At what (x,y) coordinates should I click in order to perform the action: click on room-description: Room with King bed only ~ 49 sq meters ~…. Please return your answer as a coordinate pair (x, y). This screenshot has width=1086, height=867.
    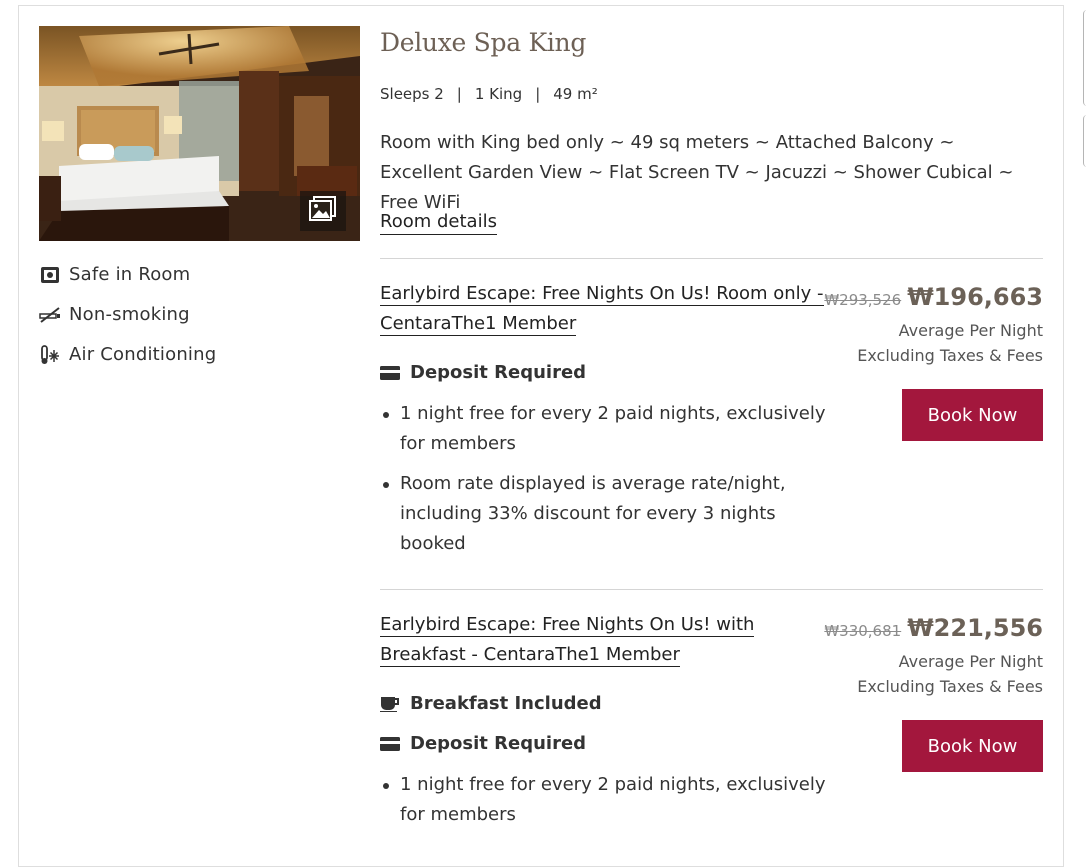
    Looking at the image, I should click on (697, 172).